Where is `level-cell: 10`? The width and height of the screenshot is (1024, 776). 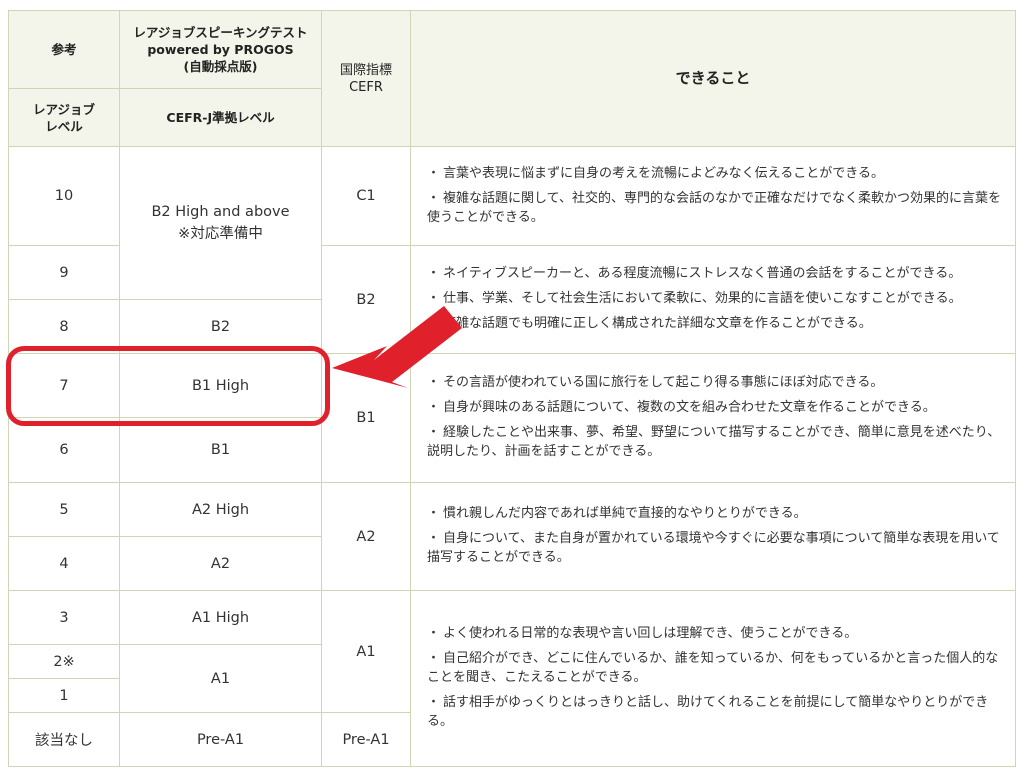
level-cell: 10 is located at coordinates (64, 196).